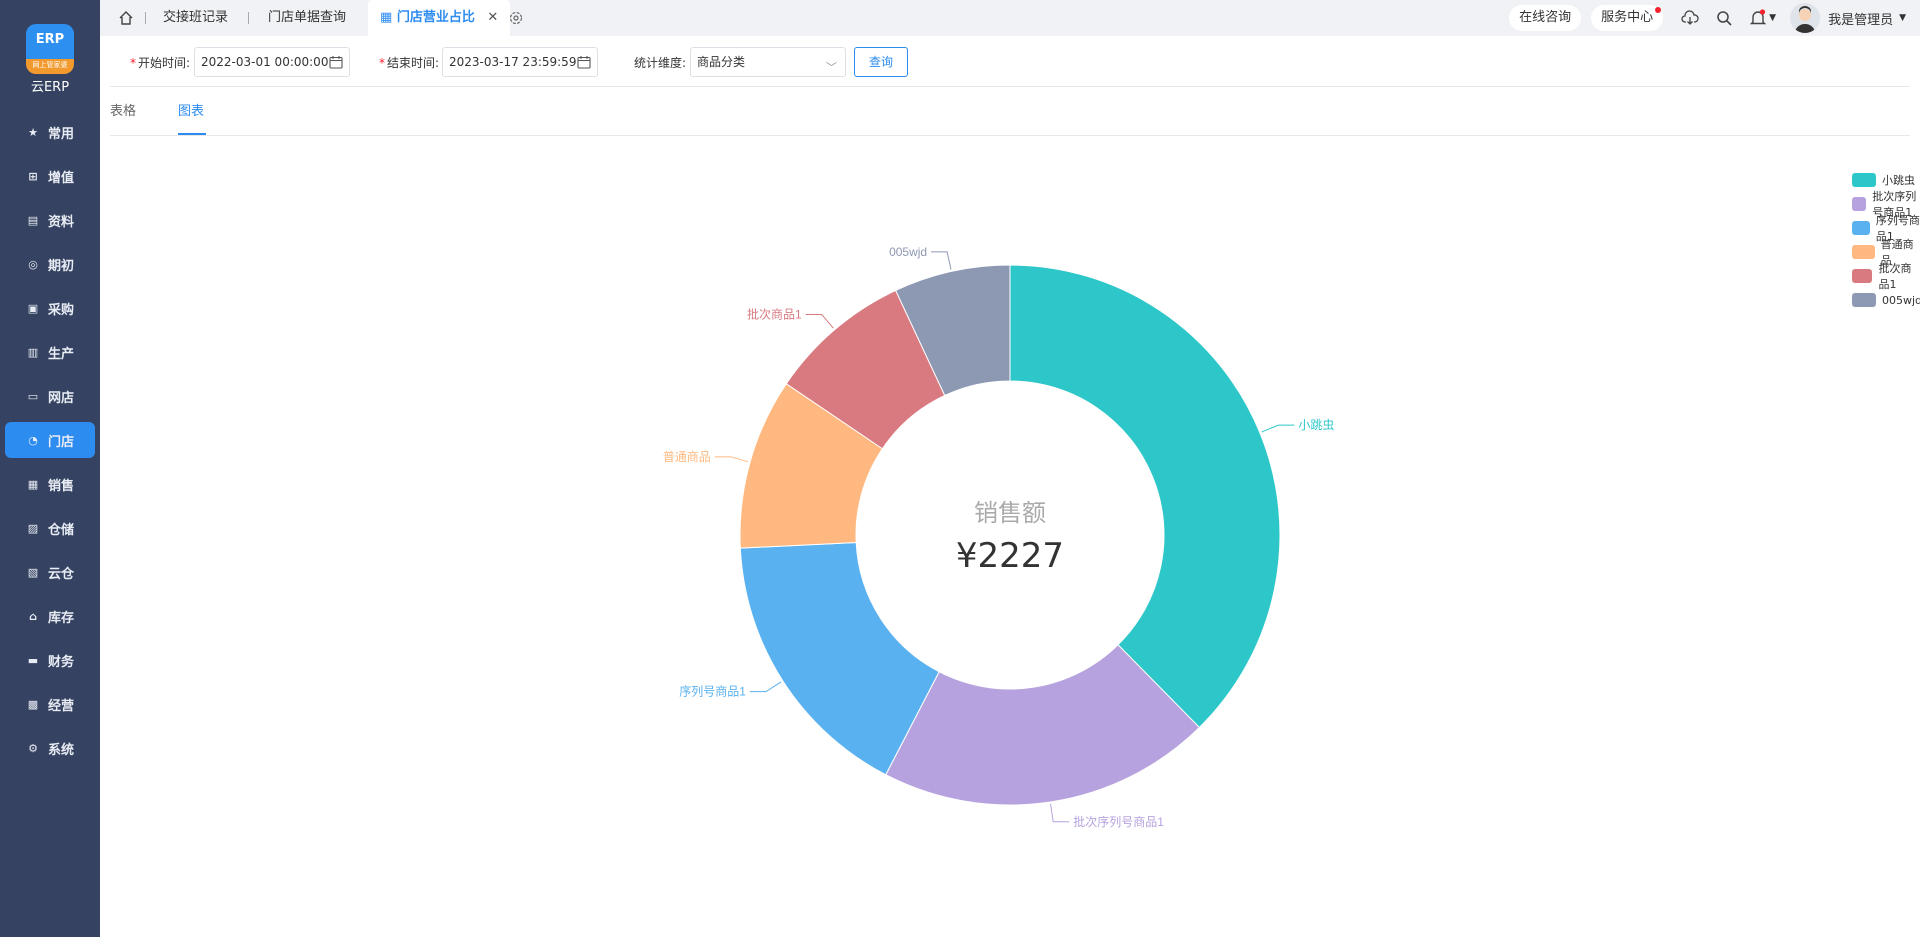 Image resolution: width=1920 pixels, height=937 pixels. What do you see at coordinates (1545, 18) in the screenshot?
I see `online-consult-button: 在线咨询` at bounding box center [1545, 18].